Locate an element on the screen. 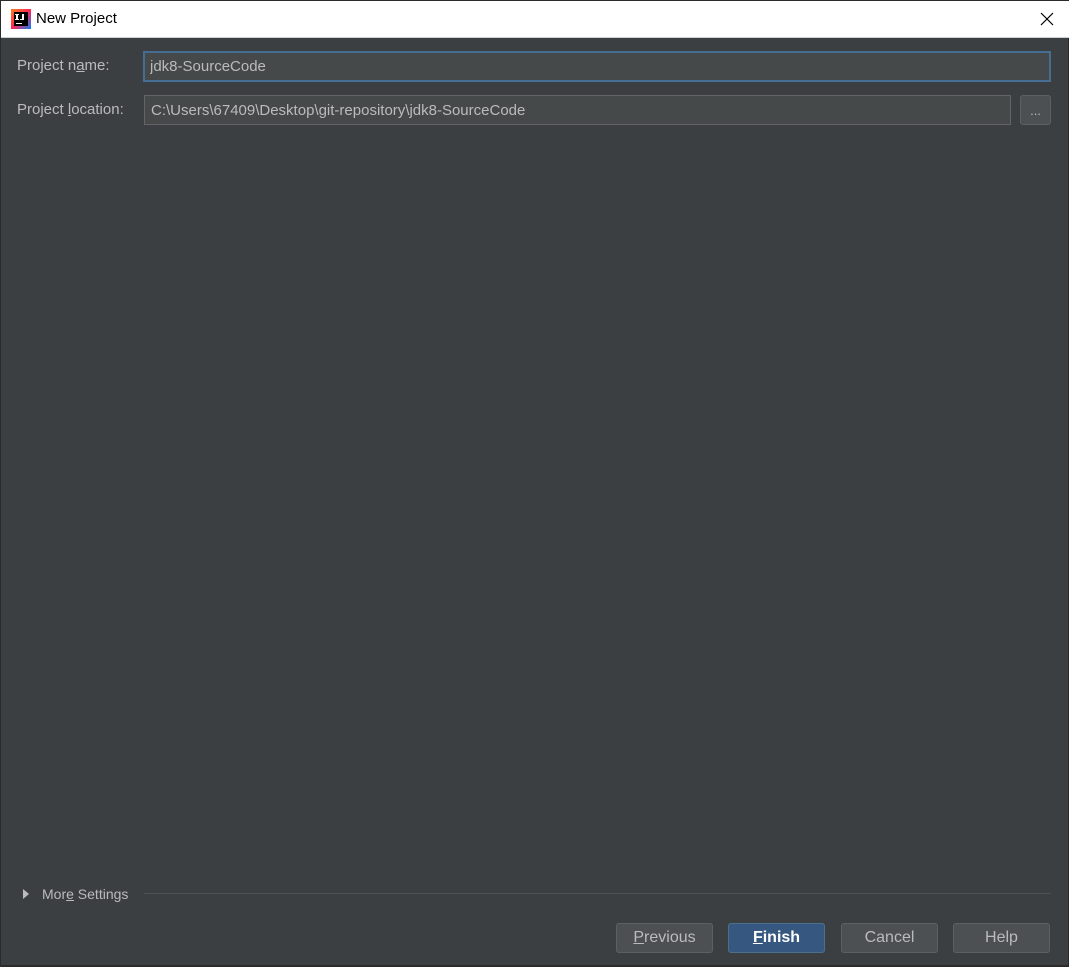 The width and height of the screenshot is (1069, 967). more-settings-label-mnemonic: e is located at coordinates (70, 894).